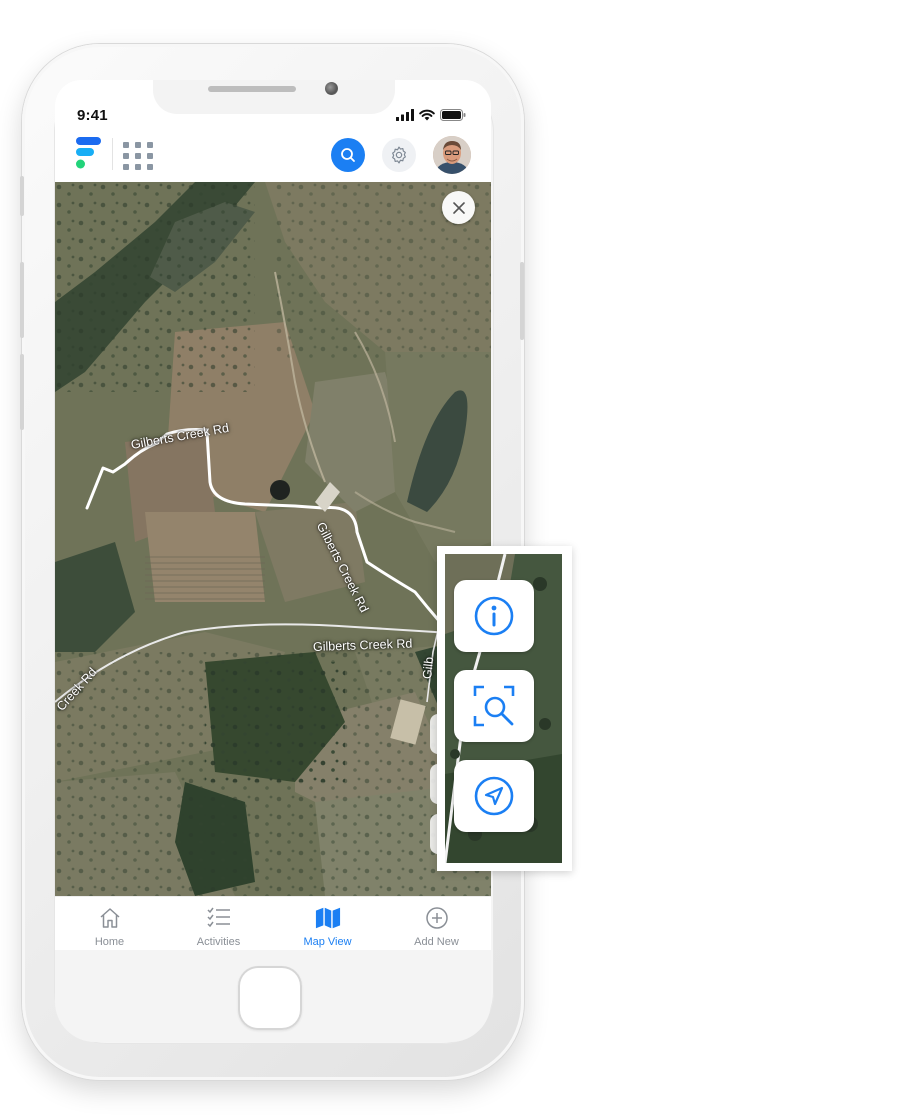  What do you see at coordinates (218, 917) in the screenshot?
I see `checklist-icon` at bounding box center [218, 917].